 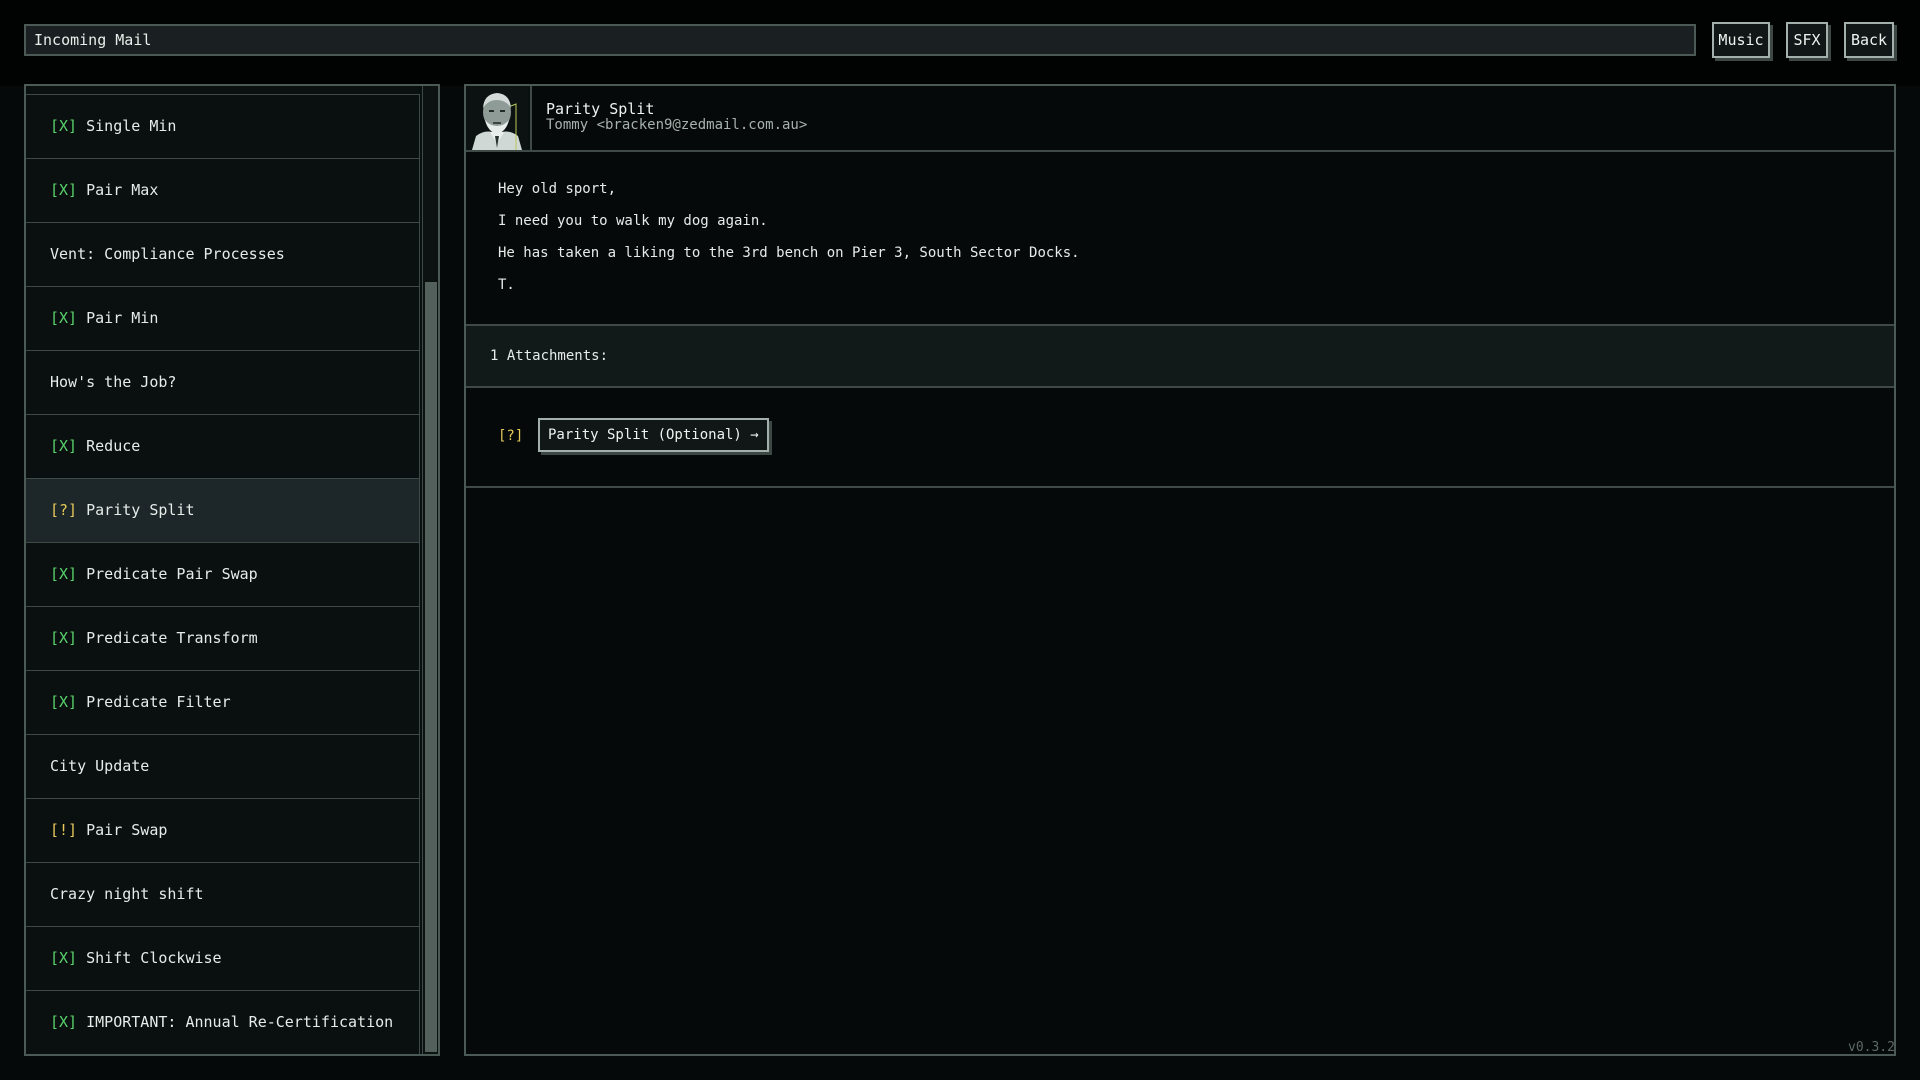 I want to click on old-man-portrait-icon, so click(x=497, y=118).